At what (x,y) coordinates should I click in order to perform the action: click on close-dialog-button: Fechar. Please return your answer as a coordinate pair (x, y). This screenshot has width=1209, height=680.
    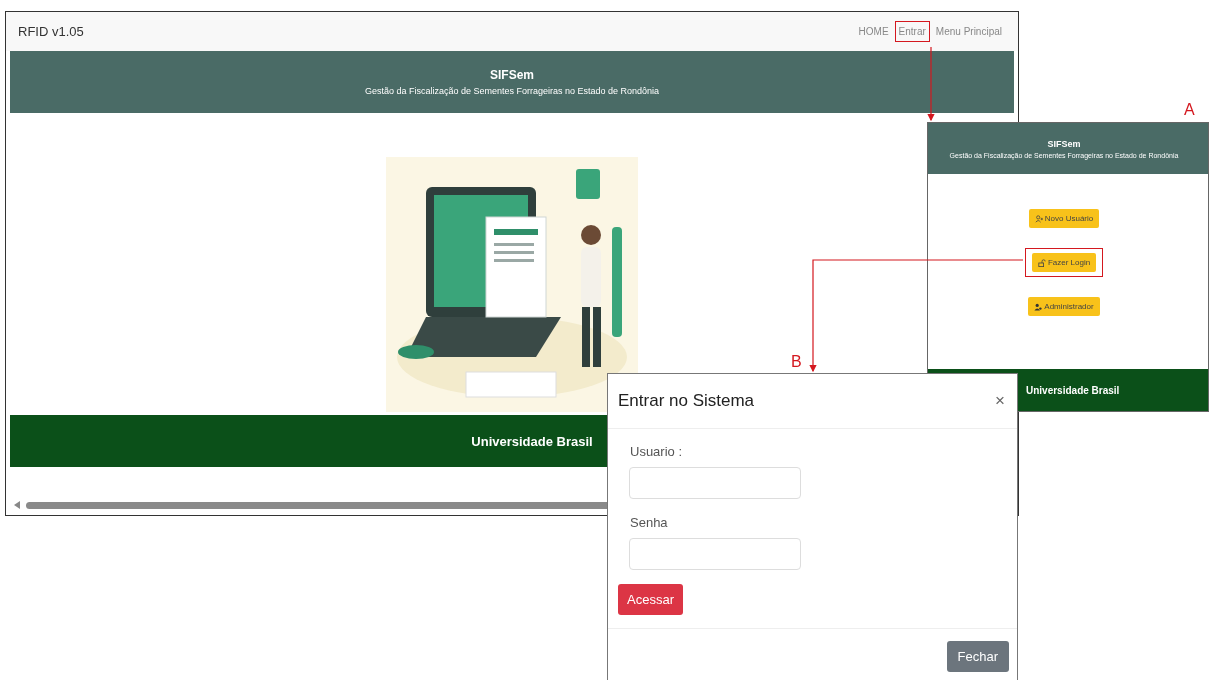
    Looking at the image, I should click on (977, 656).